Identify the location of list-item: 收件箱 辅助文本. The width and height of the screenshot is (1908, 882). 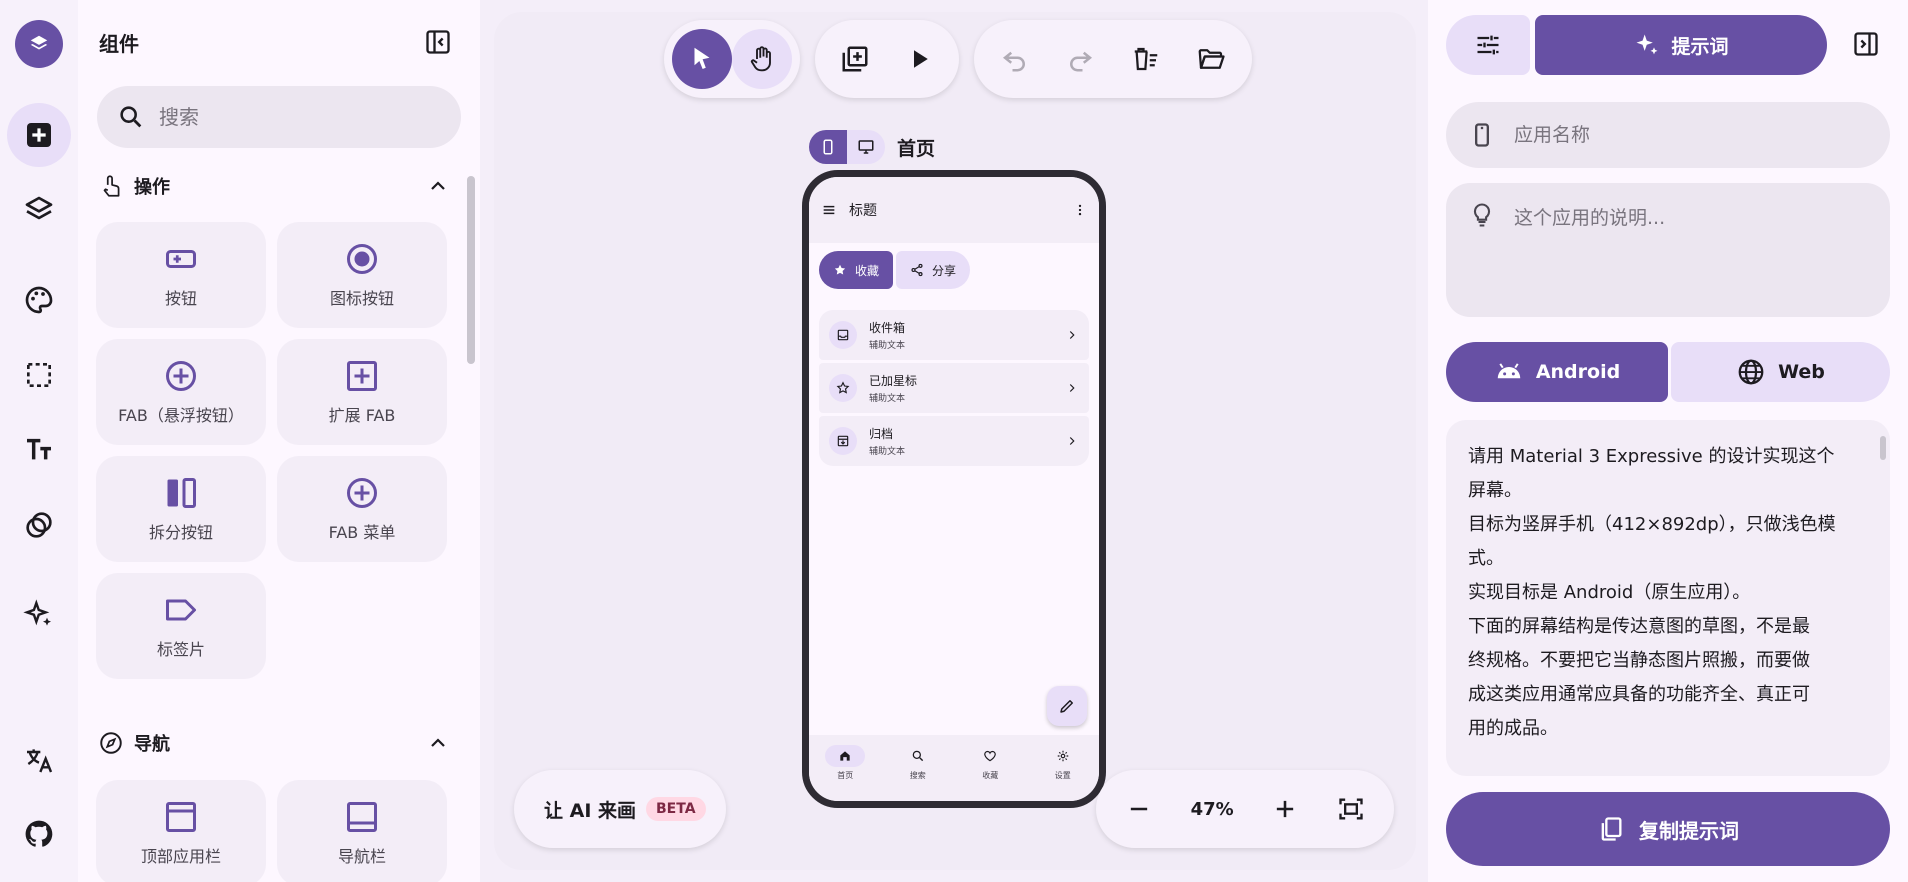
(954, 335).